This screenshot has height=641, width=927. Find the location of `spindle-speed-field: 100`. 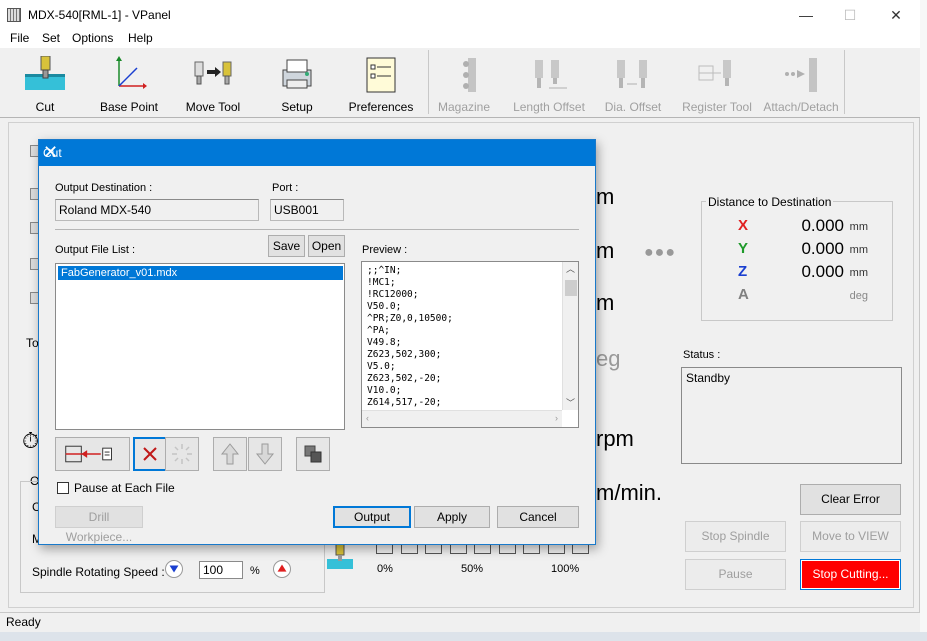

spindle-speed-field: 100 is located at coordinates (221, 570).